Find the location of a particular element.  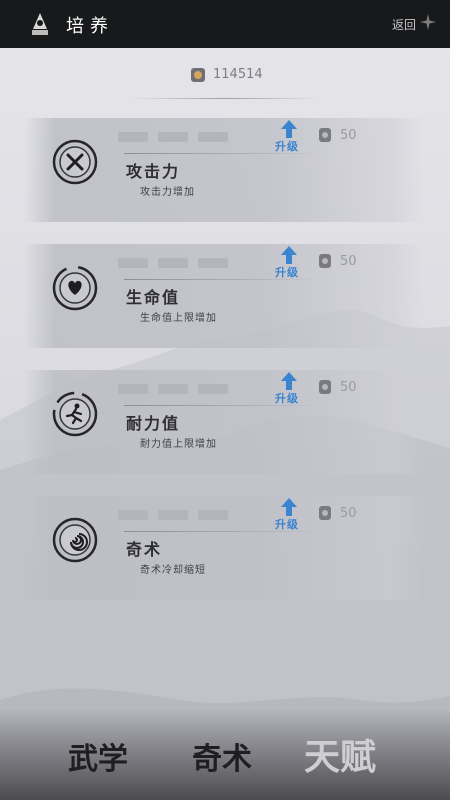

back-button: 返回 is located at coordinates (404, 24).